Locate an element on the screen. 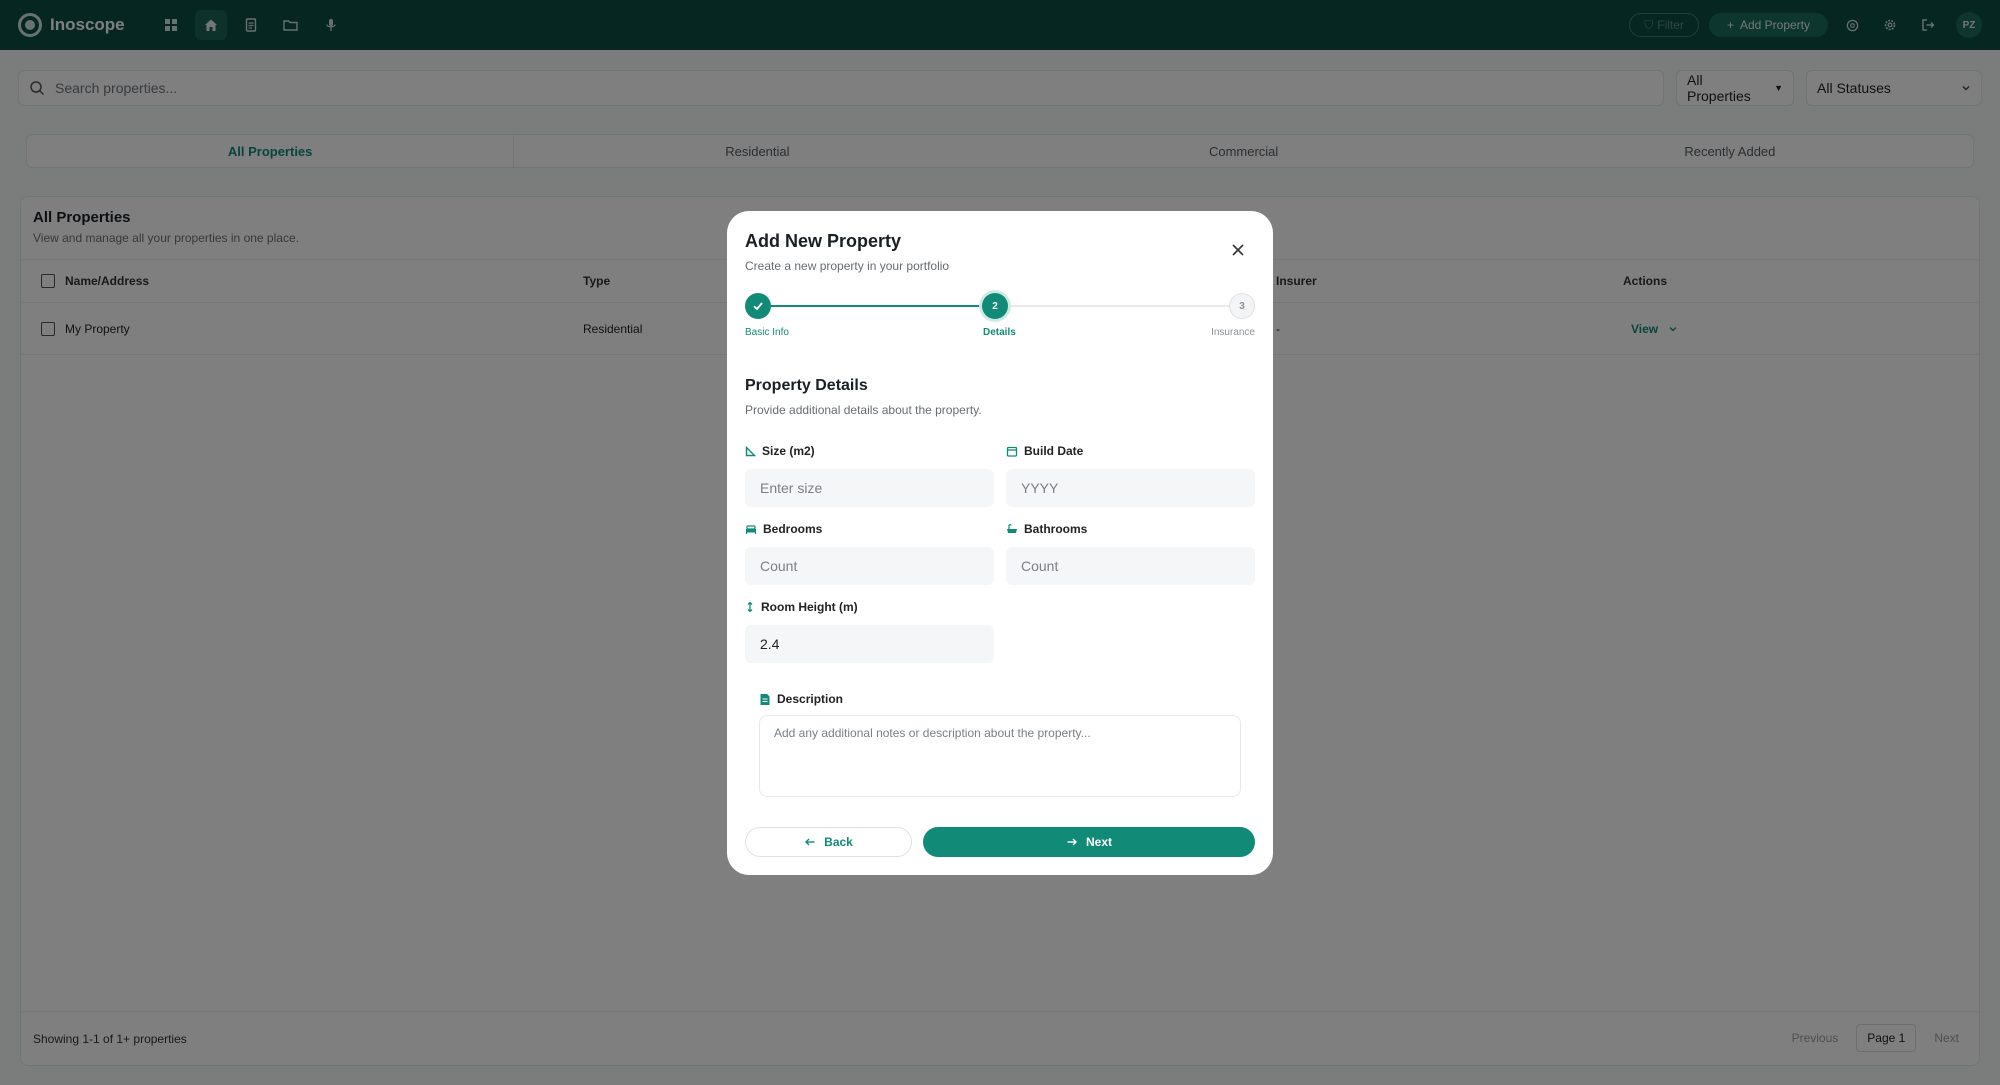 The height and width of the screenshot is (1085, 2000). build-date-field: Build Date is located at coordinates (1130, 475).